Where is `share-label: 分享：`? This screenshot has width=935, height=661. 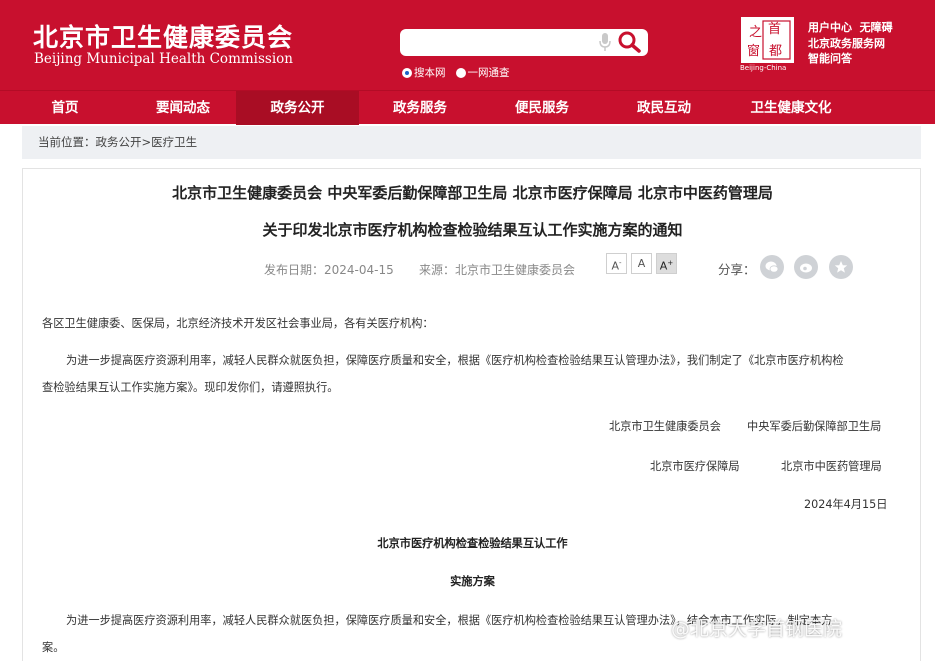
share-label: 分享： is located at coordinates (737, 269).